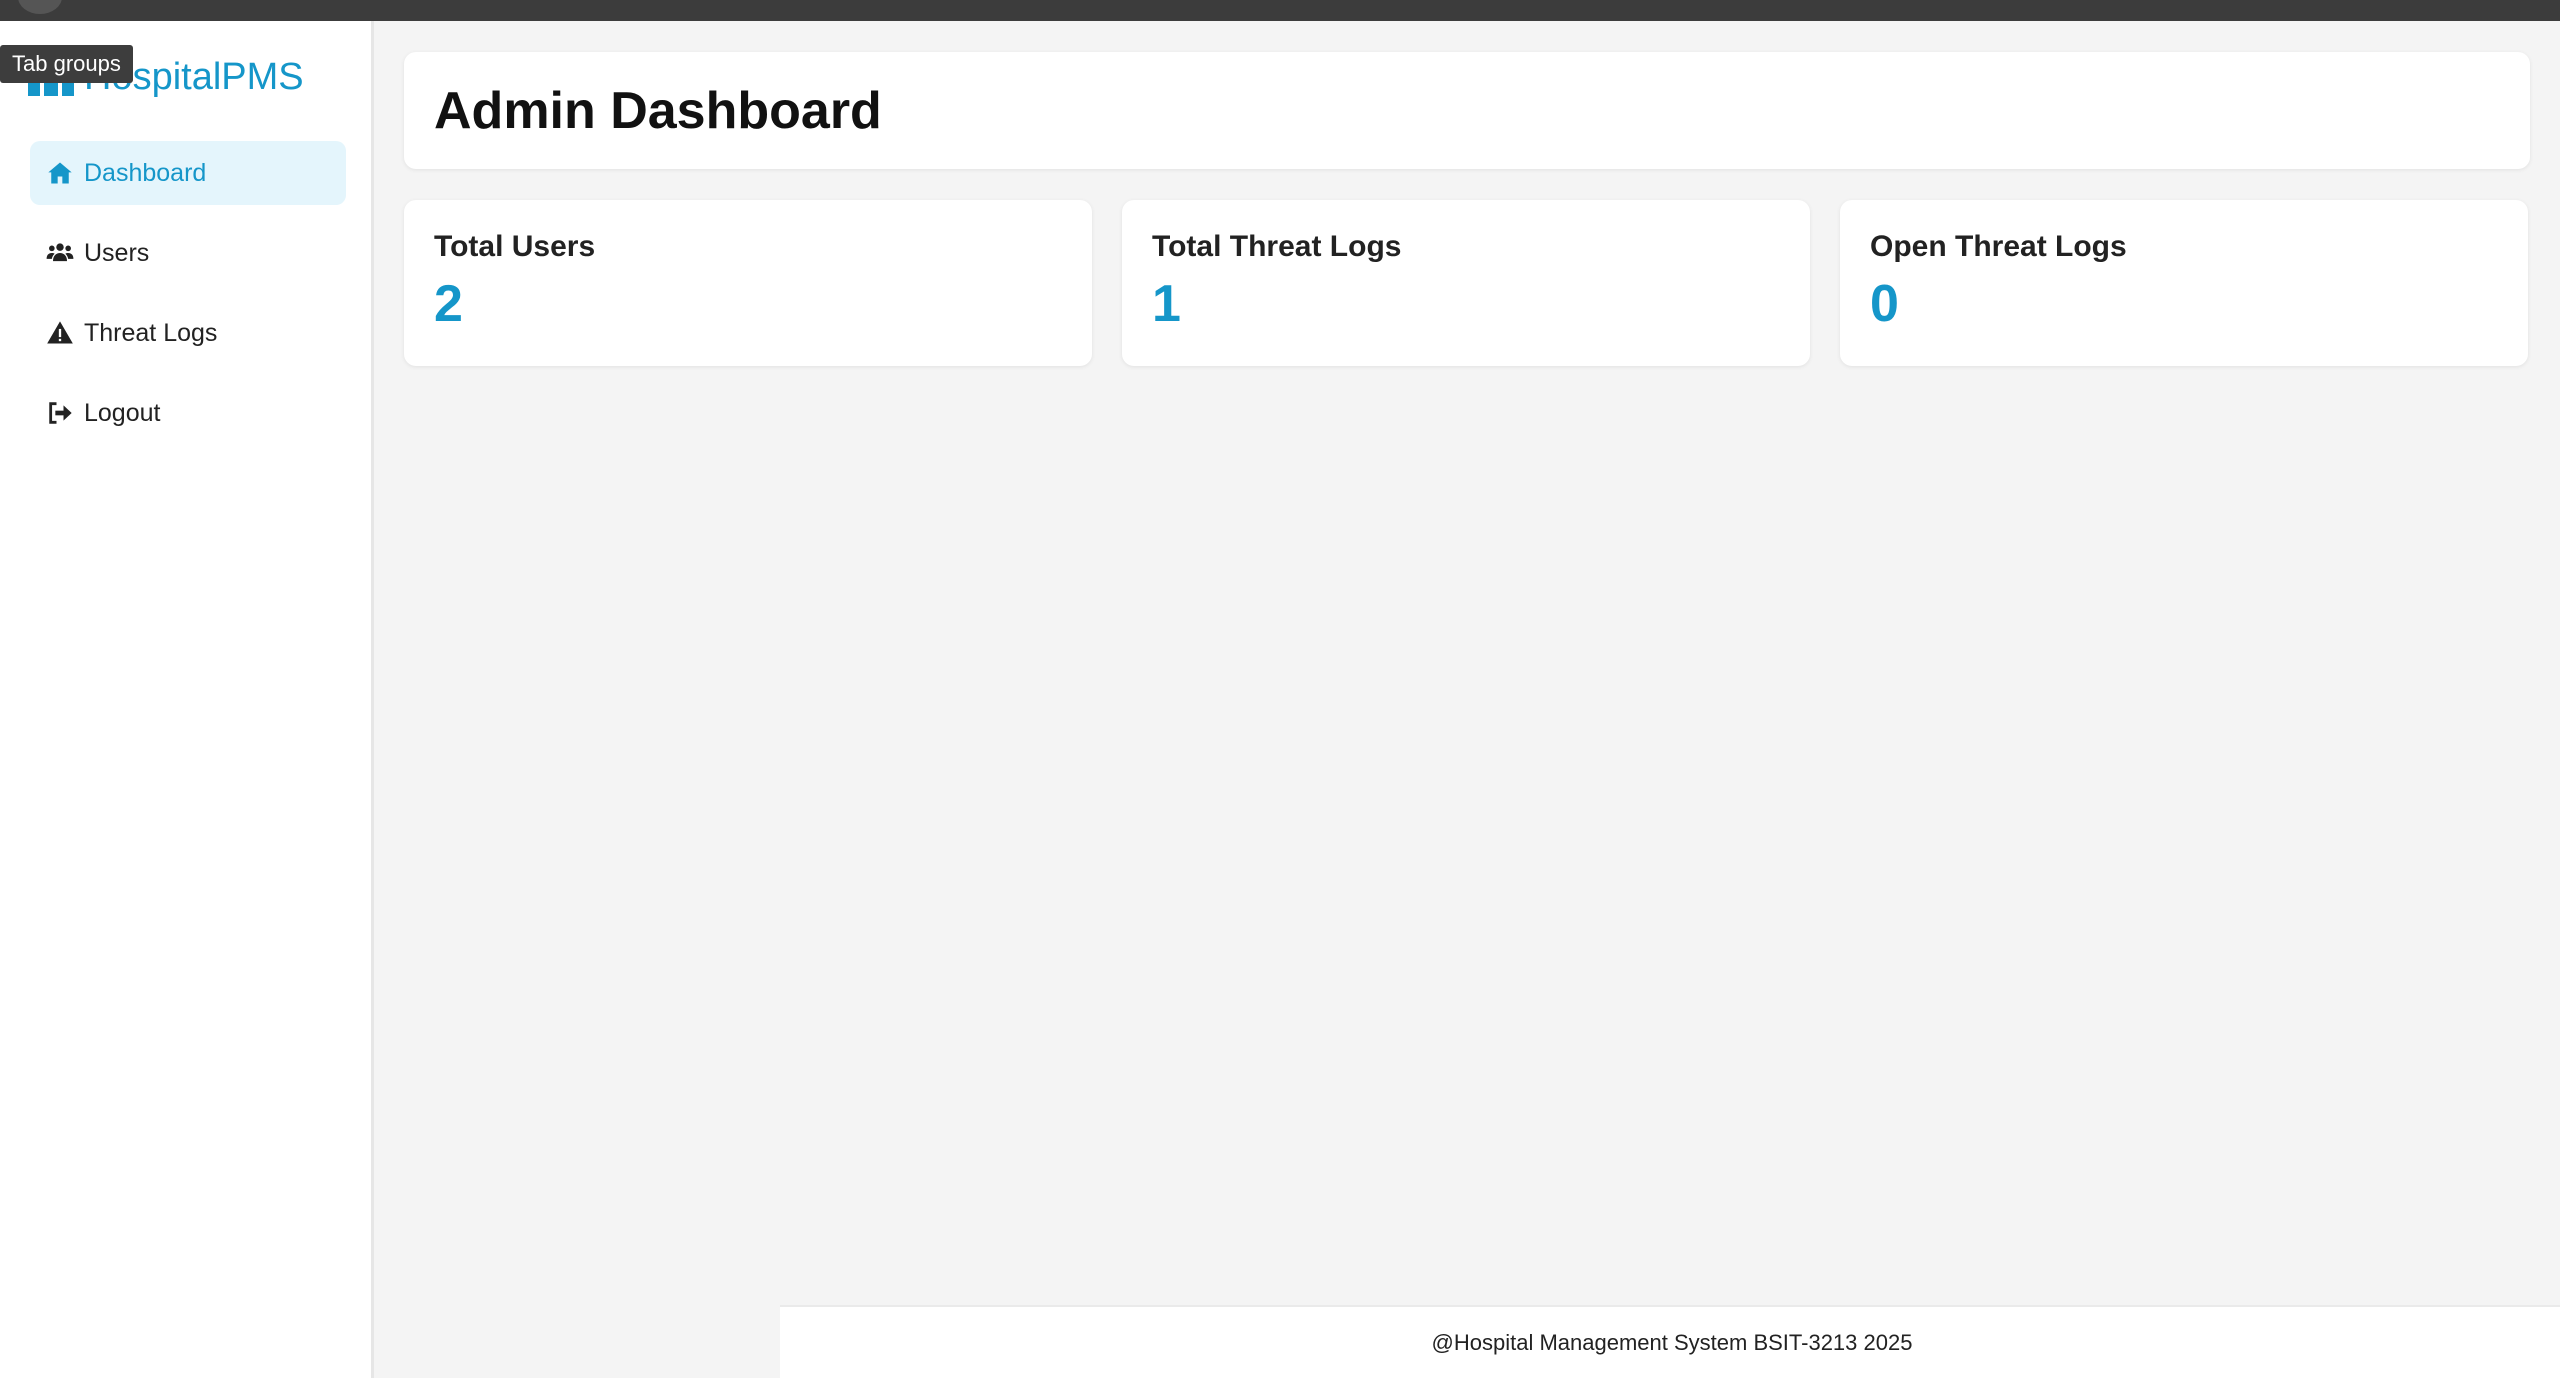 This screenshot has height=1378, width=2560. Describe the element at coordinates (448, 304) in the screenshot. I see `stat-value: 2` at that location.